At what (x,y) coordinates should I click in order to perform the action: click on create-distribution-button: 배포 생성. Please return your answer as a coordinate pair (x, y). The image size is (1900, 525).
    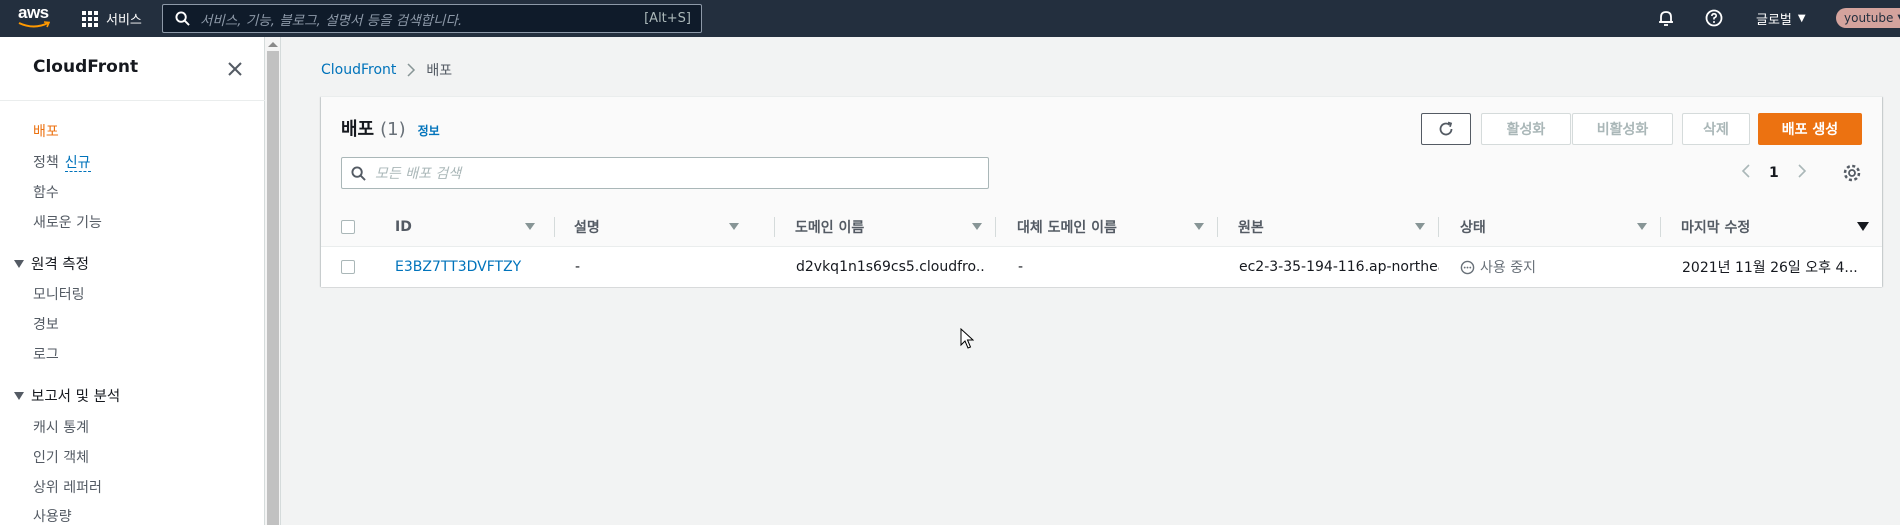
    Looking at the image, I should click on (1810, 129).